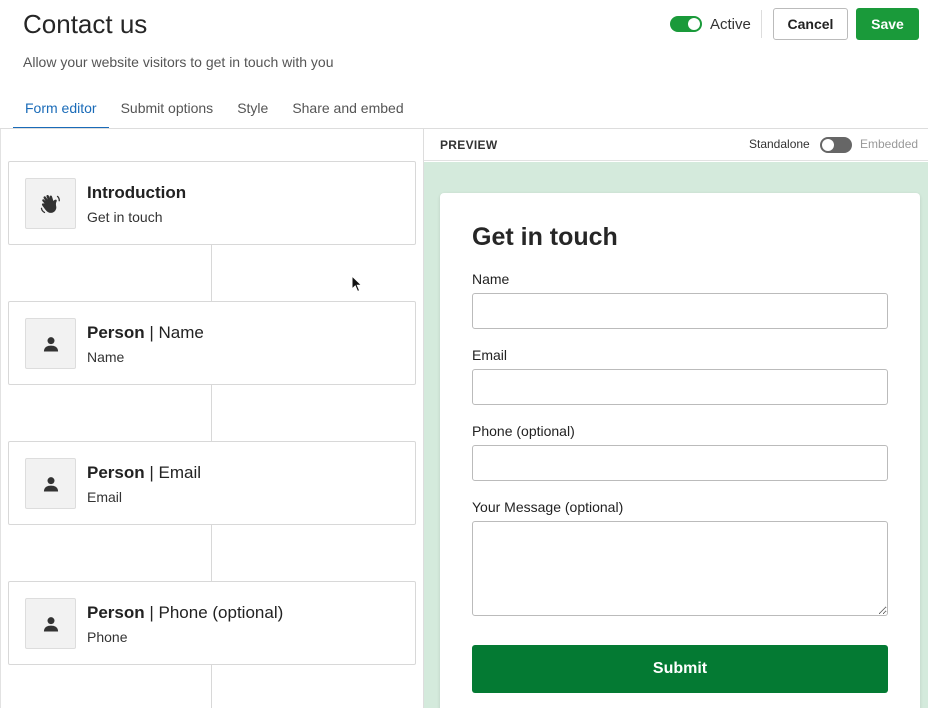 This screenshot has height=708, width=928. I want to click on name-label: Name, so click(491, 279).